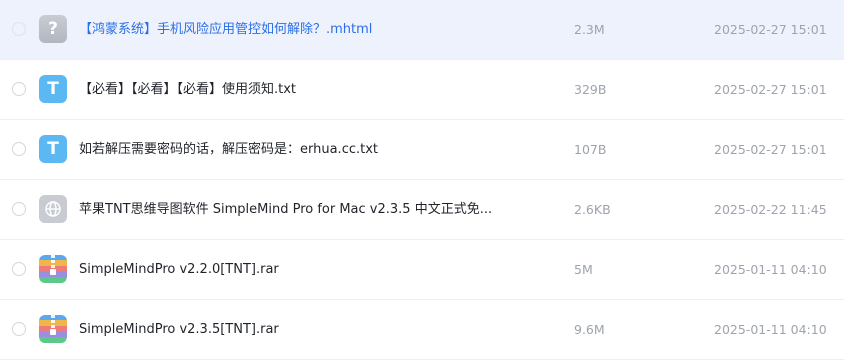 The height and width of the screenshot is (360, 844). I want to click on globe-icon, so click(53, 209).